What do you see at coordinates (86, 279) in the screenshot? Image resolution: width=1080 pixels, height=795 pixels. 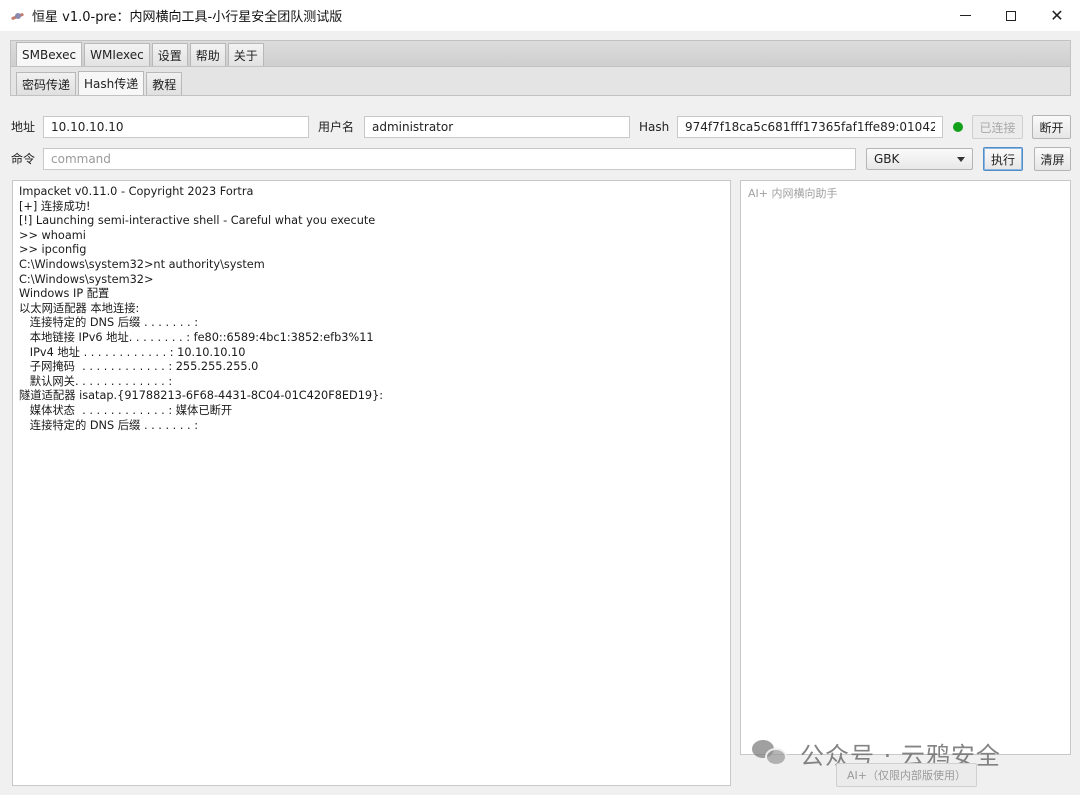 I see `console-line: C:\Windows\system32>` at bounding box center [86, 279].